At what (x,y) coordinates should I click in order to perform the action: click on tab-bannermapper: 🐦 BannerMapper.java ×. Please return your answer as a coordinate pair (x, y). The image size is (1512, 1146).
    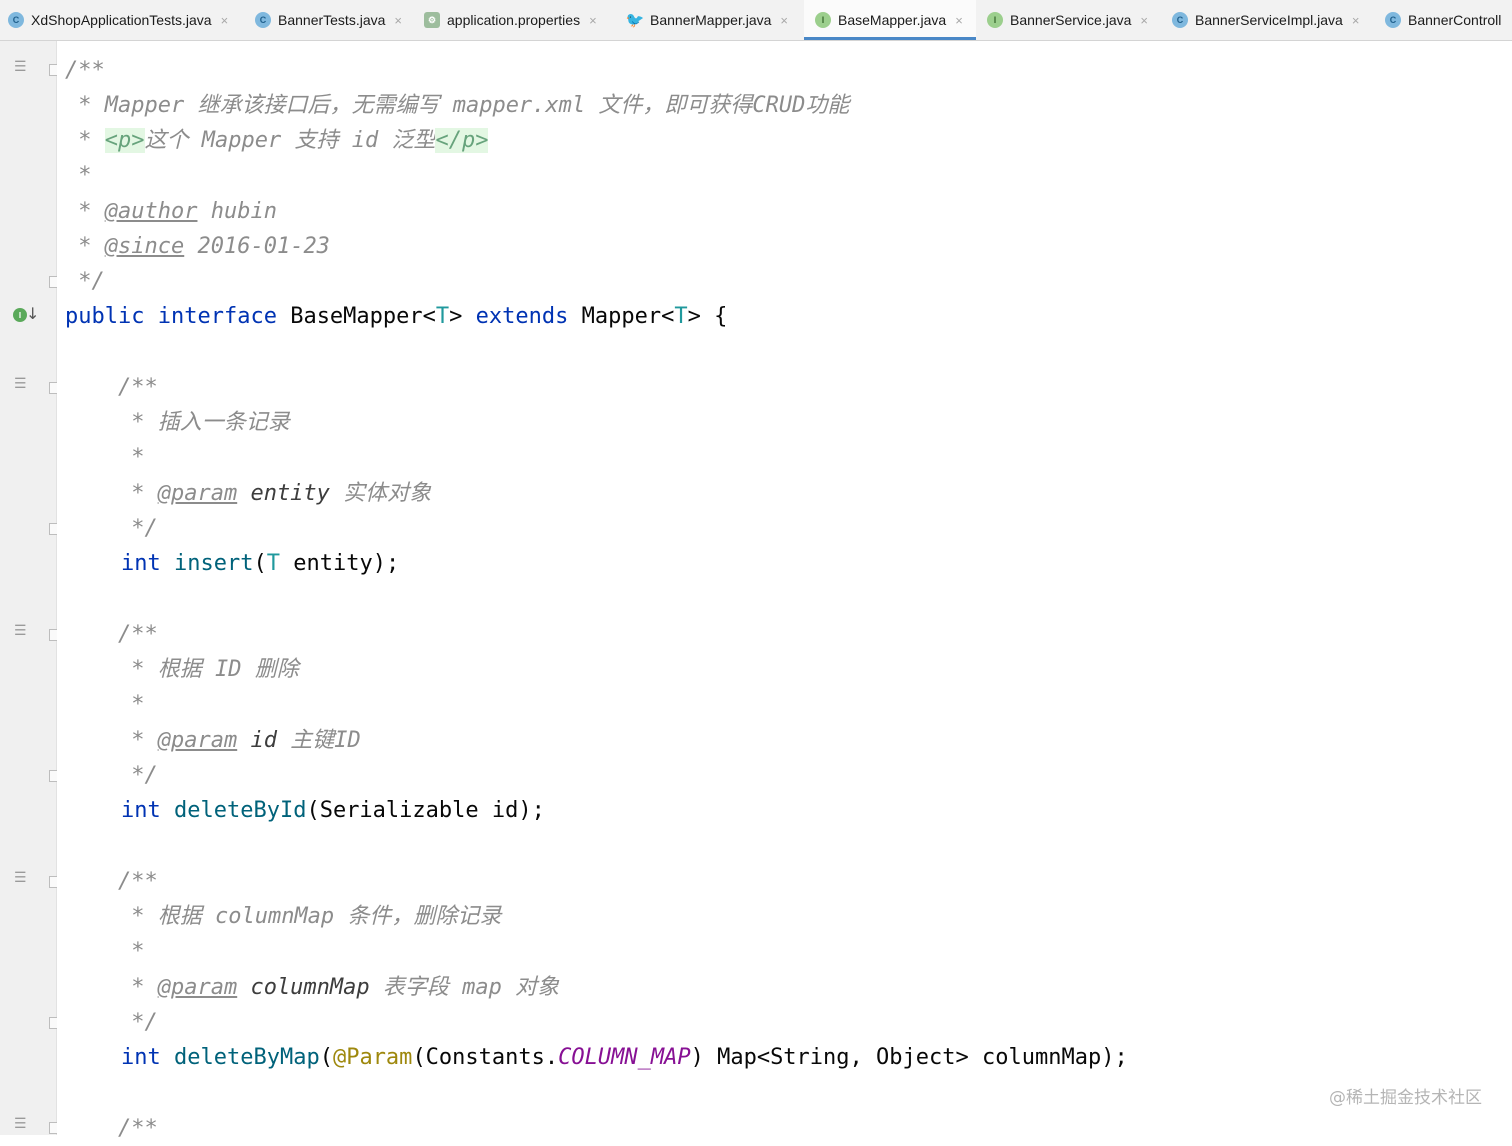
    Looking at the image, I should click on (706, 20).